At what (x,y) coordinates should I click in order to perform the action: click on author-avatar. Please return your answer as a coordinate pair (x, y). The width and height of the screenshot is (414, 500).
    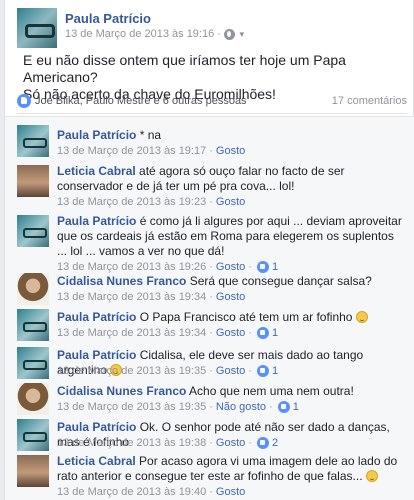
    Looking at the image, I should click on (37, 28).